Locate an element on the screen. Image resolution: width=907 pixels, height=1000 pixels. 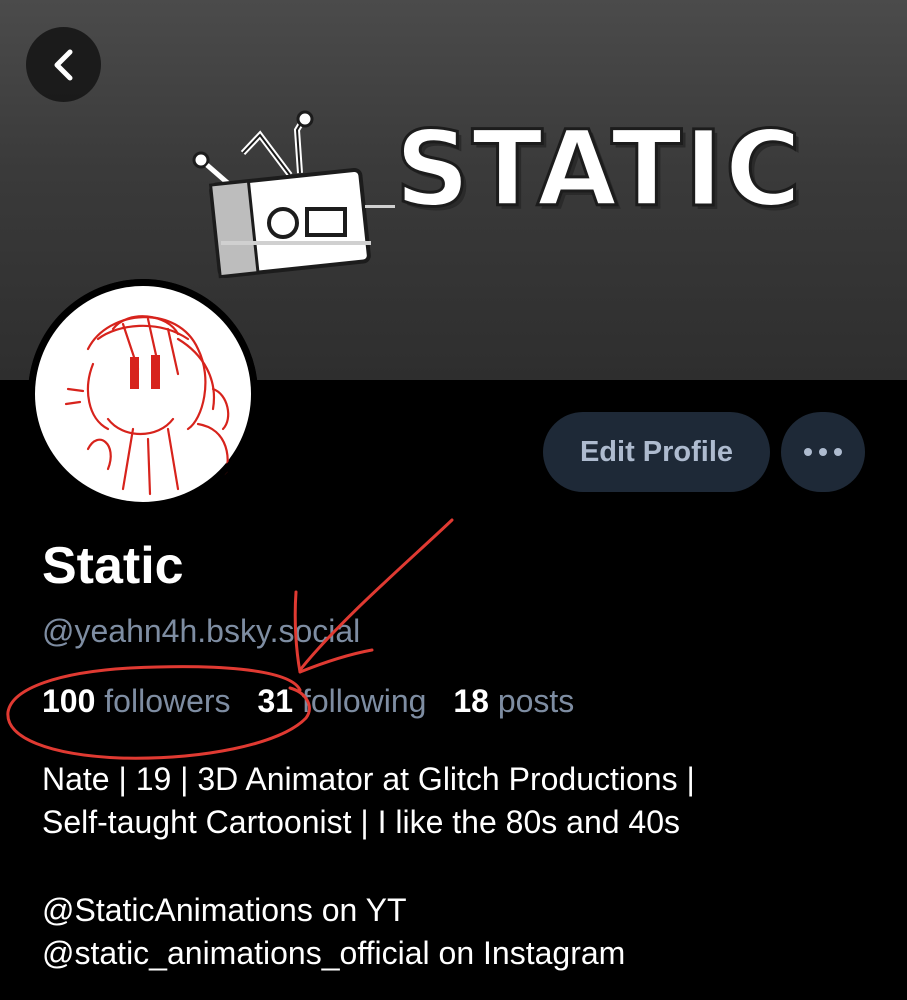
profile-stats: 100 followers 31 following 18 posts is located at coordinates (317, 701).